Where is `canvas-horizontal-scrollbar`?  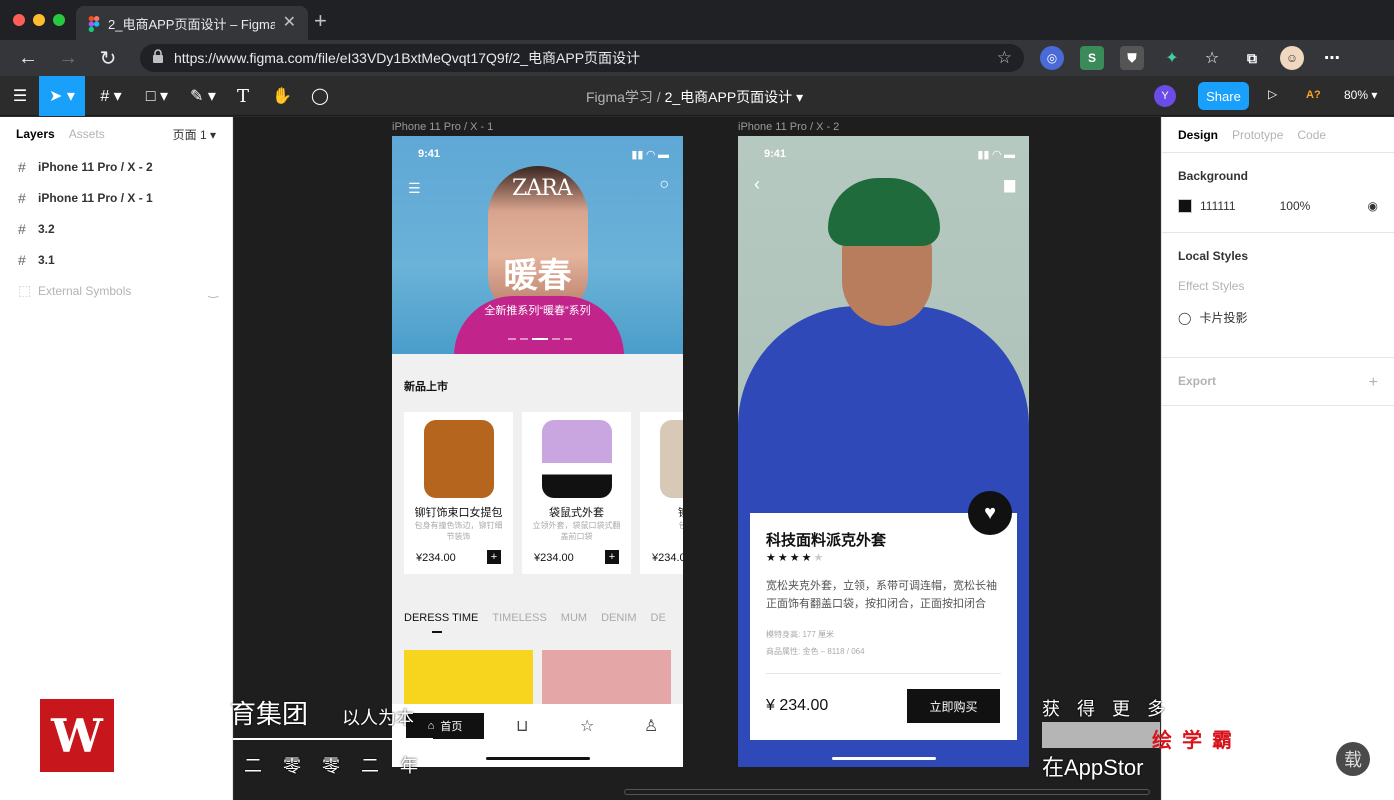 canvas-horizontal-scrollbar is located at coordinates (887, 792).